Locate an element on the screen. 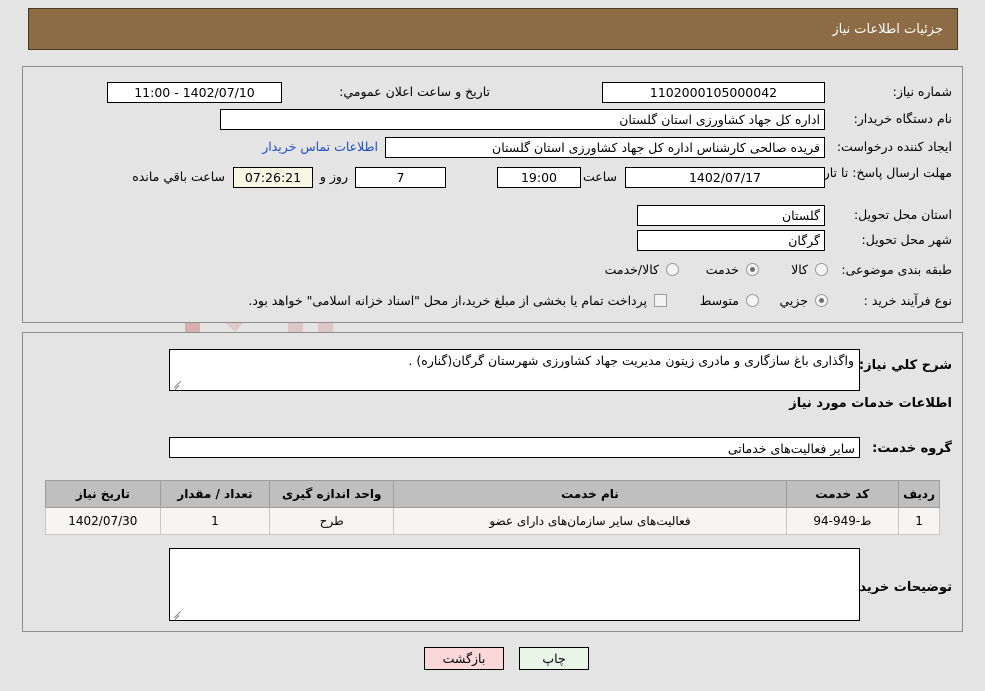  resize-grip-icon is located at coordinates (178, 384).